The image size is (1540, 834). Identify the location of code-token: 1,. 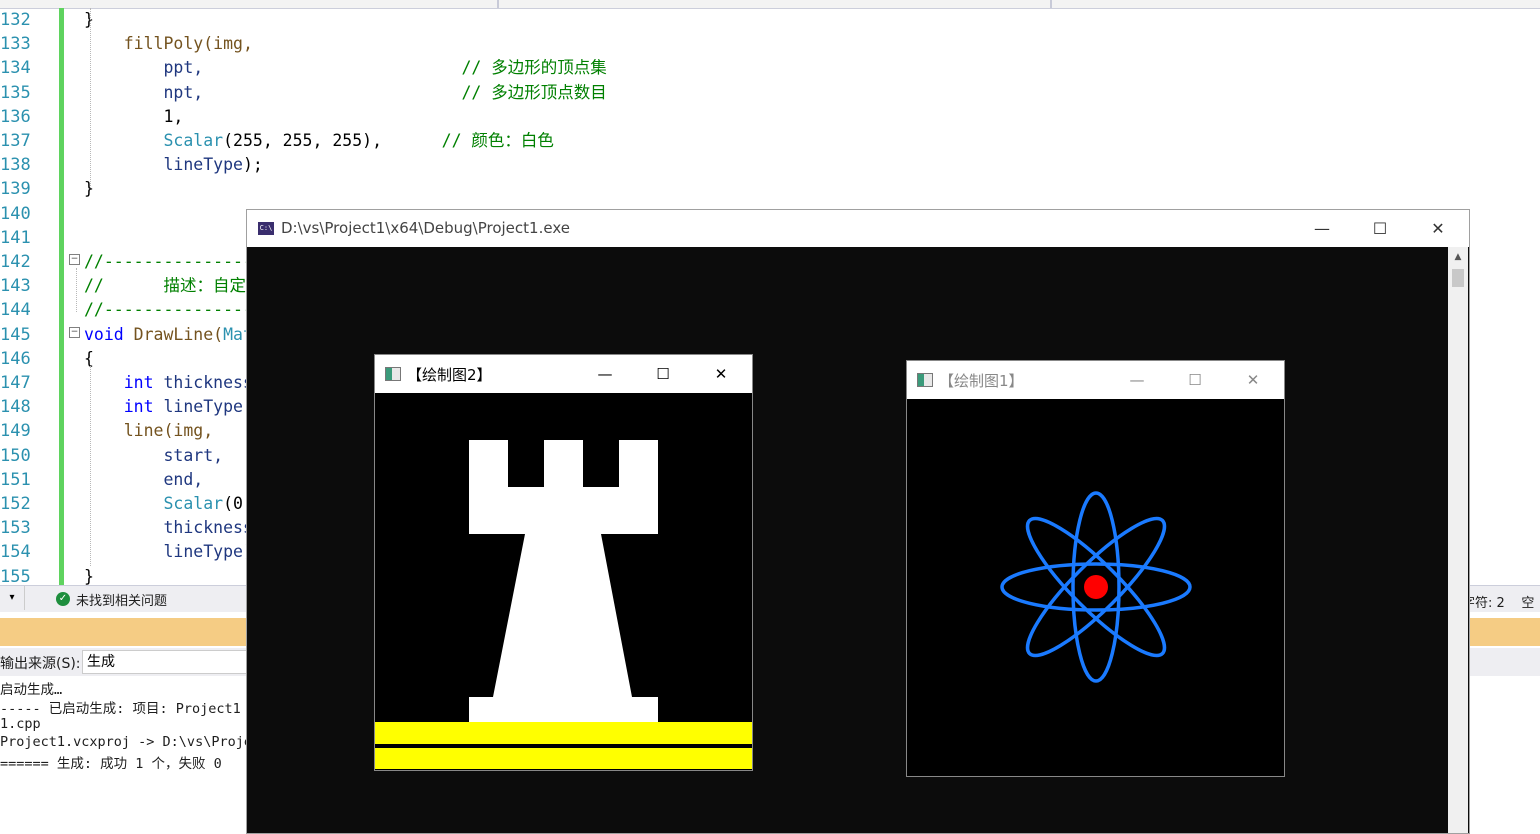
(134, 116).